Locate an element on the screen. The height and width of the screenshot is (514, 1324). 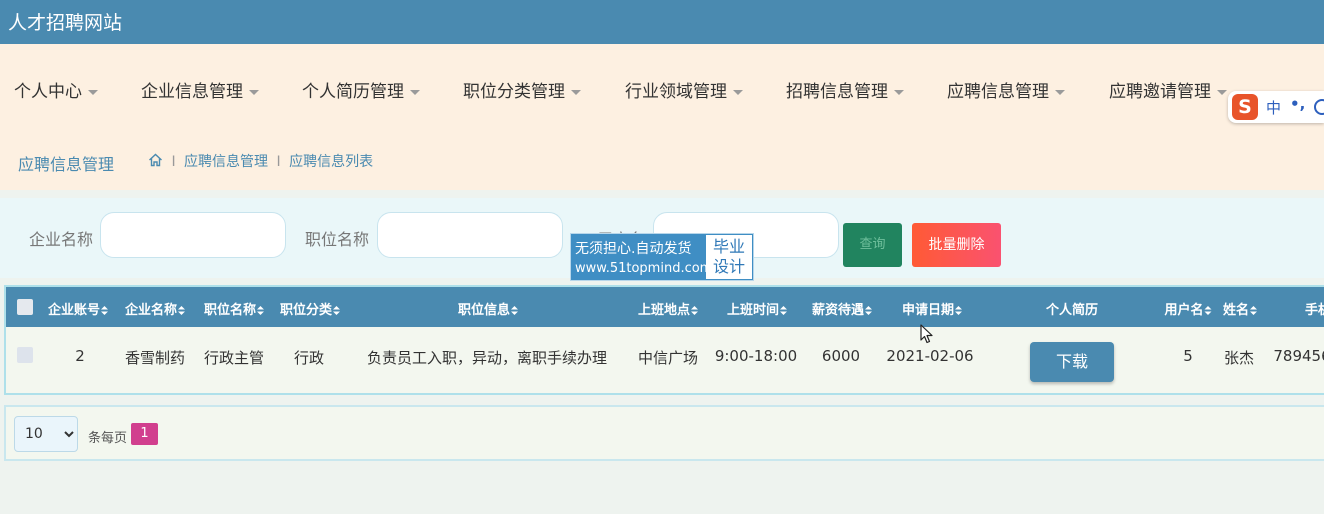
nav-company-info: 企业信息管理 is located at coordinates (200, 89).